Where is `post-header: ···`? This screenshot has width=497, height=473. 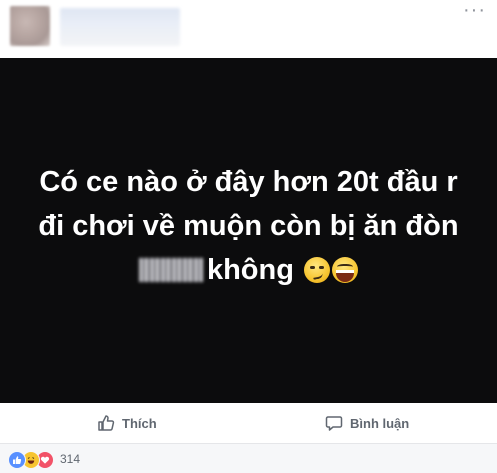 post-header: ··· is located at coordinates (248, 29).